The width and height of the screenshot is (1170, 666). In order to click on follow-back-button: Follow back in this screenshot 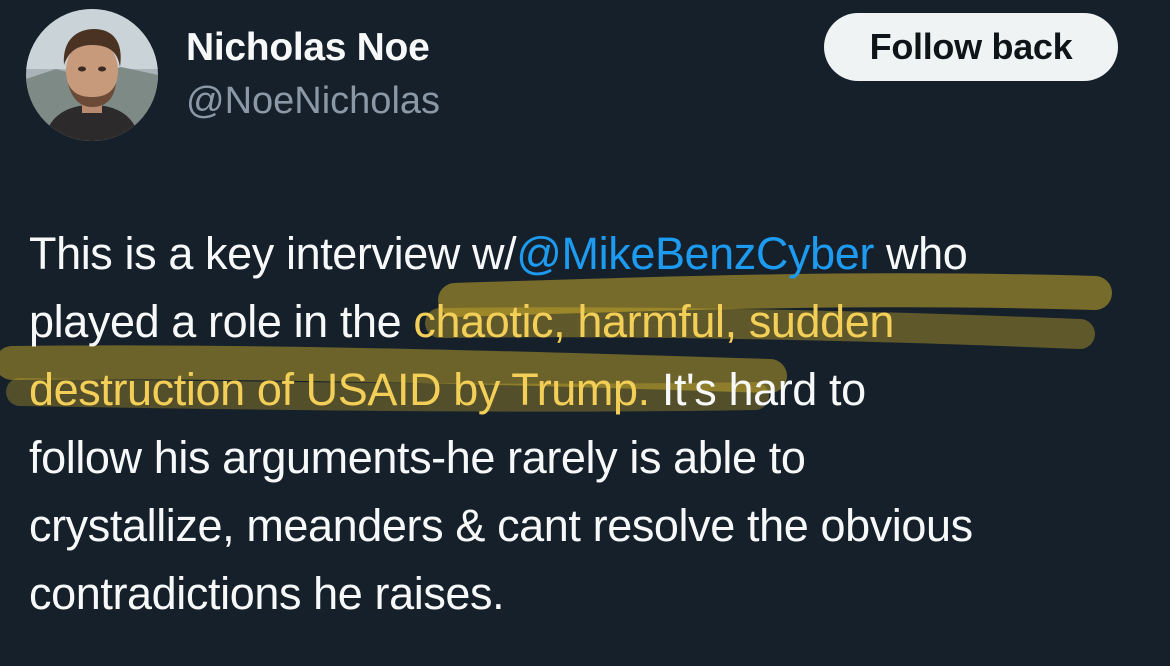, I will do `click(971, 47)`.